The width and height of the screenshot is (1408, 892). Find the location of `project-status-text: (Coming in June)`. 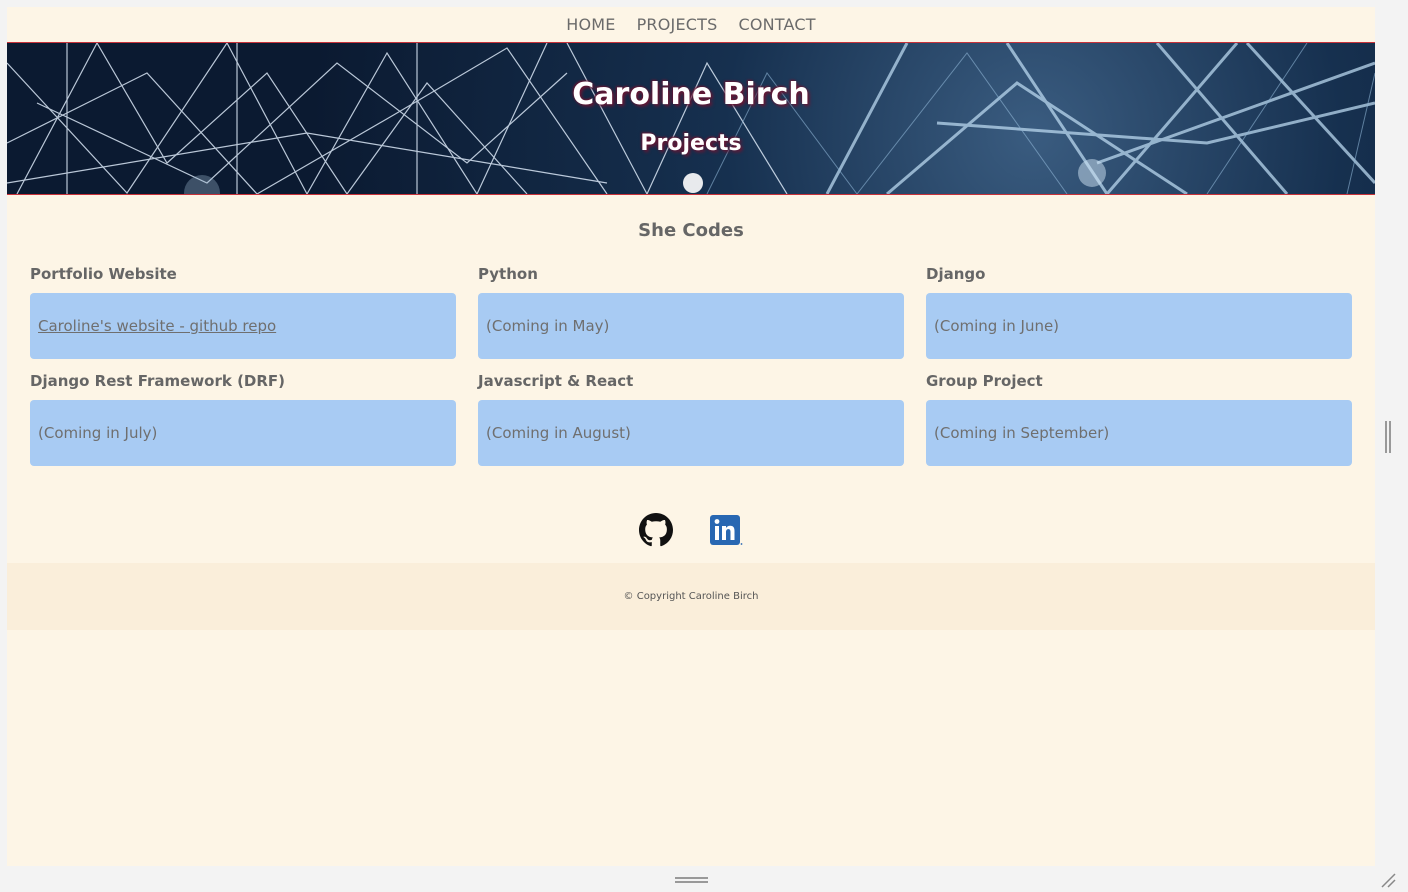

project-status-text: (Coming in June) is located at coordinates (997, 326).